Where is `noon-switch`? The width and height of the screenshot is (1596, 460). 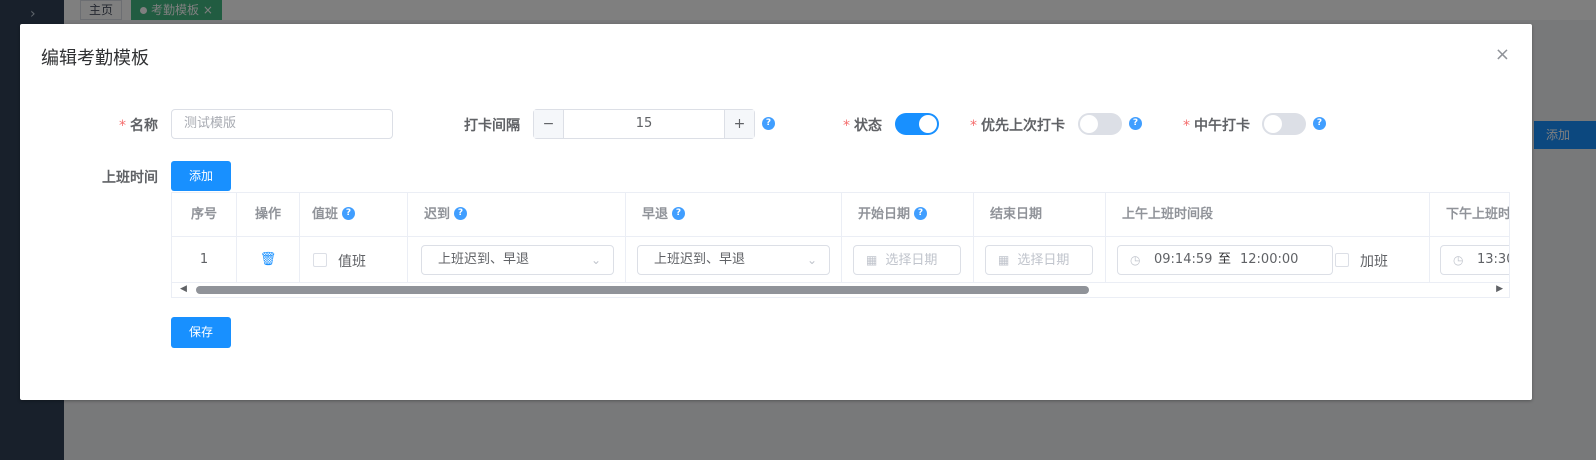 noon-switch is located at coordinates (1284, 124).